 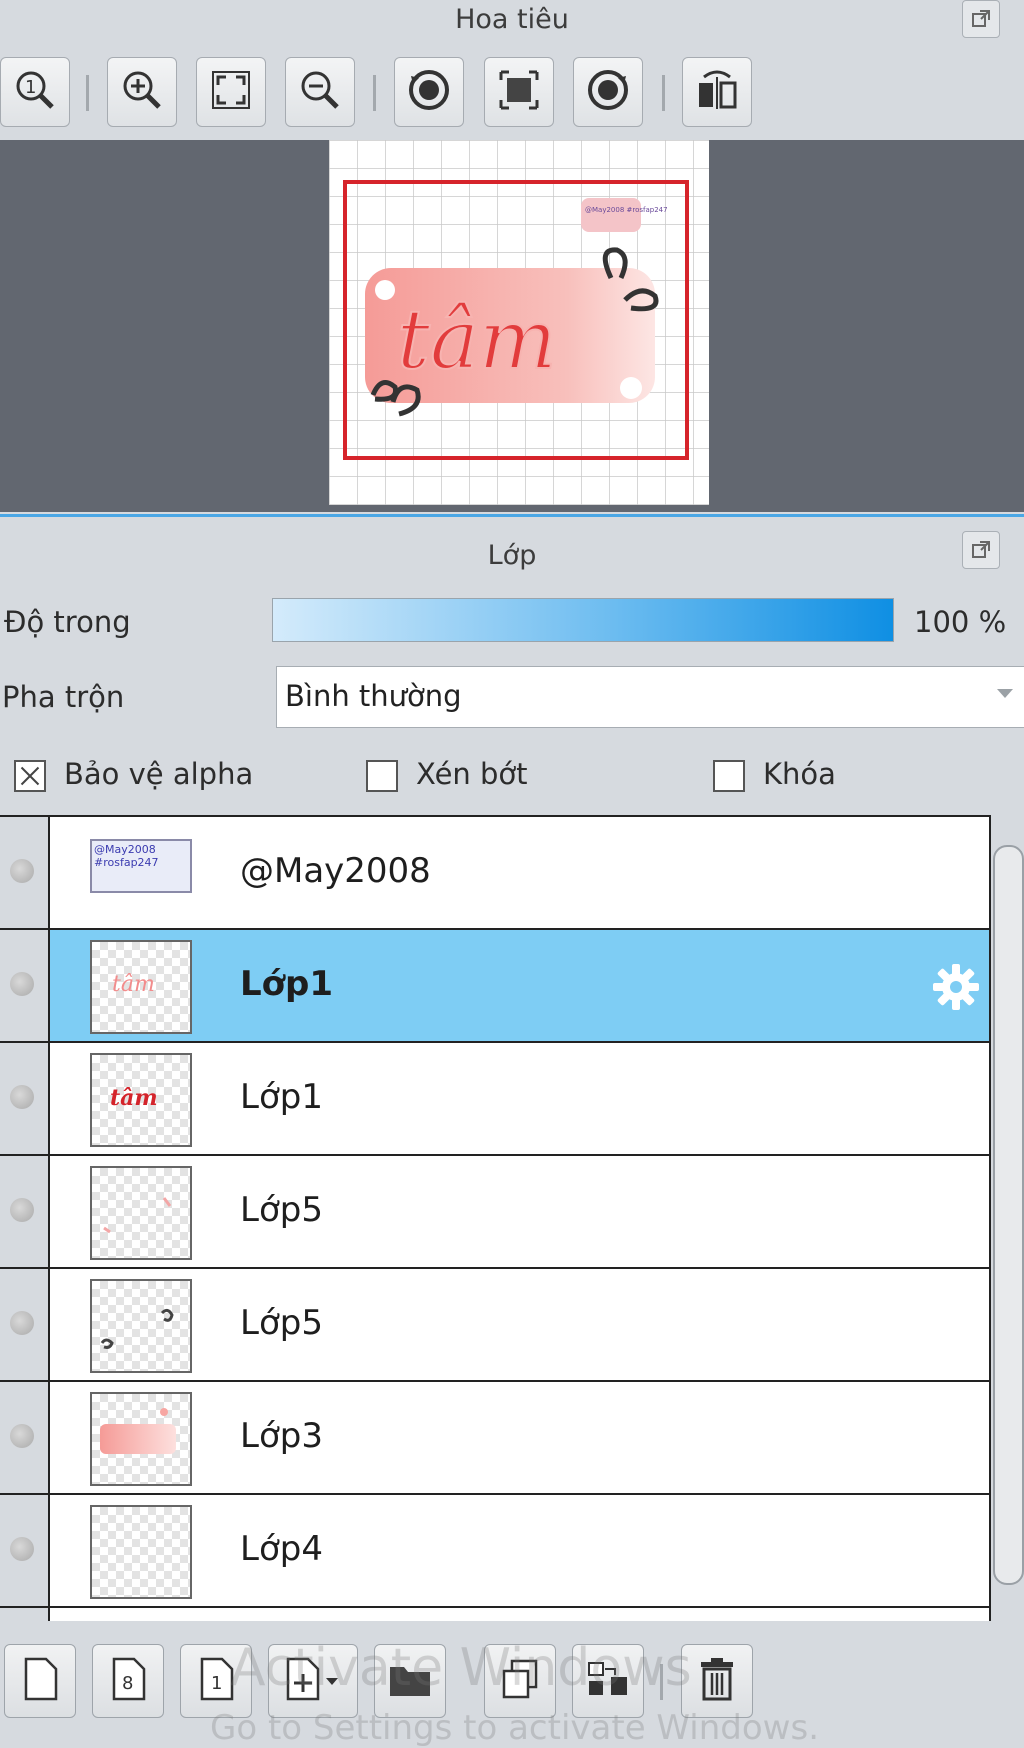 I want to click on layer-name: @May2008, so click(x=335, y=871).